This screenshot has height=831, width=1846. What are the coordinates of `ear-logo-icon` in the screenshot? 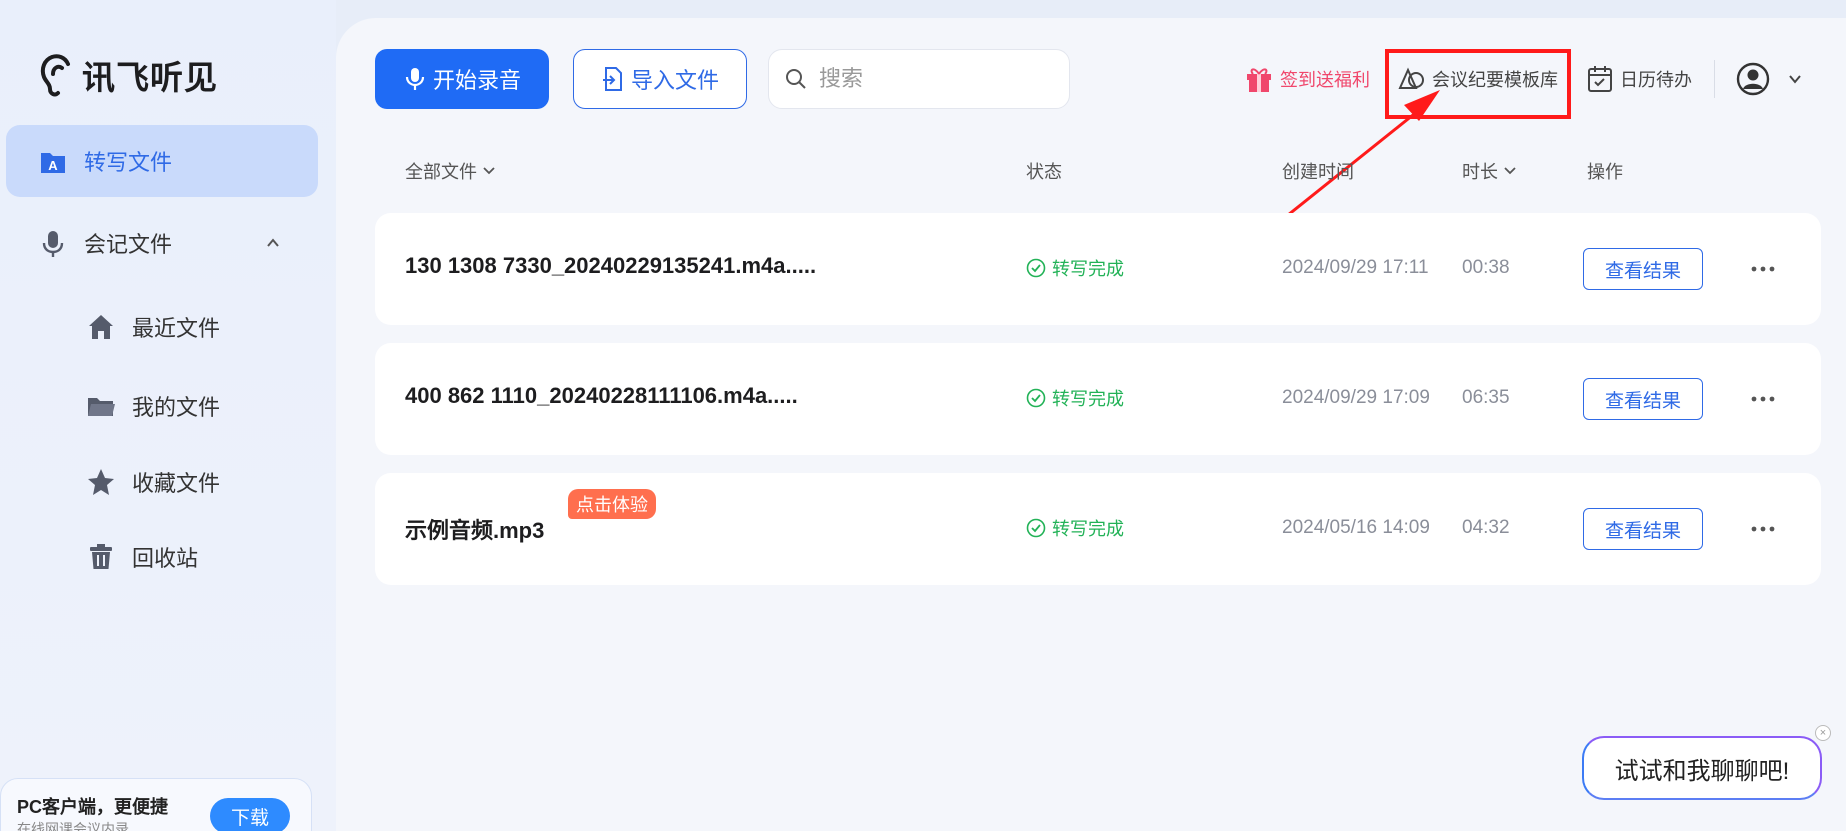 It's located at (55, 75).